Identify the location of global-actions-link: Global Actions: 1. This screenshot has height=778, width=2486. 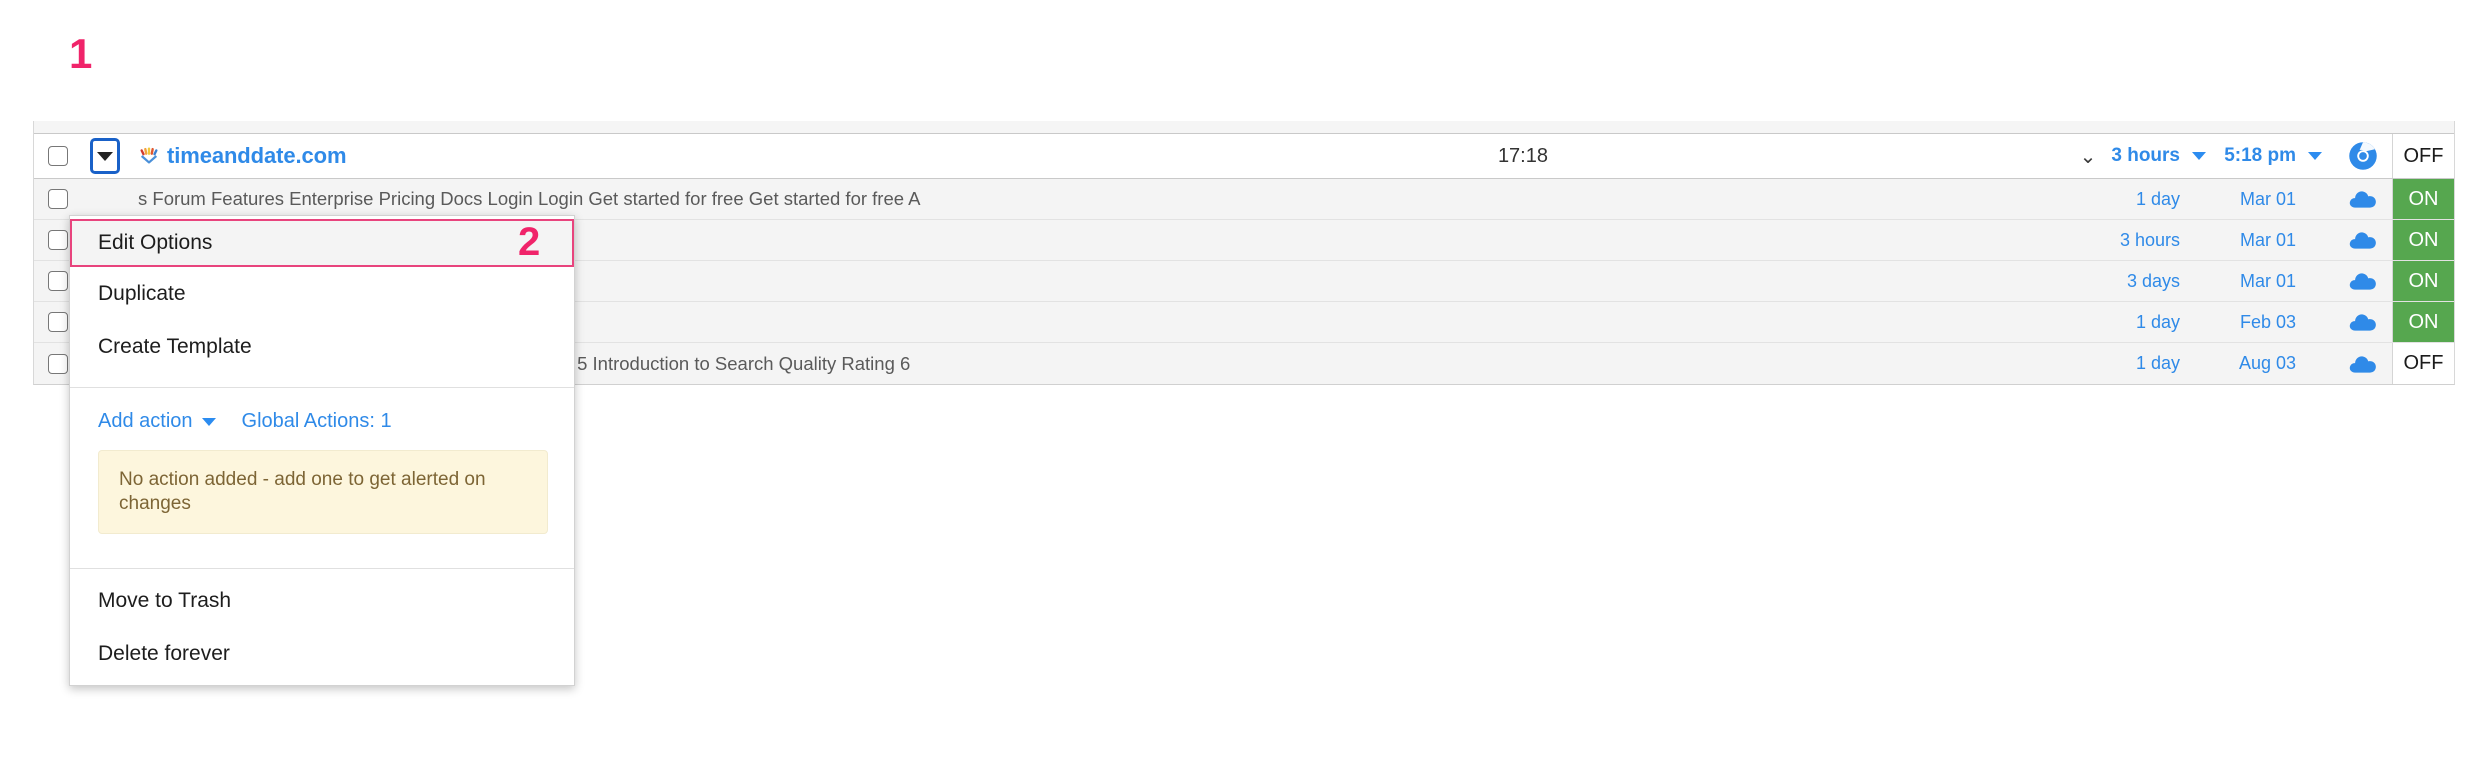
(317, 421).